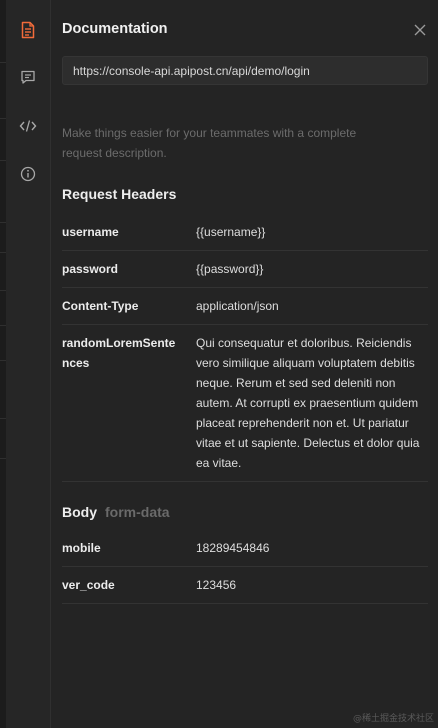 The image size is (438, 728). Describe the element at coordinates (237, 306) in the screenshot. I see `header-value: application/json` at that location.